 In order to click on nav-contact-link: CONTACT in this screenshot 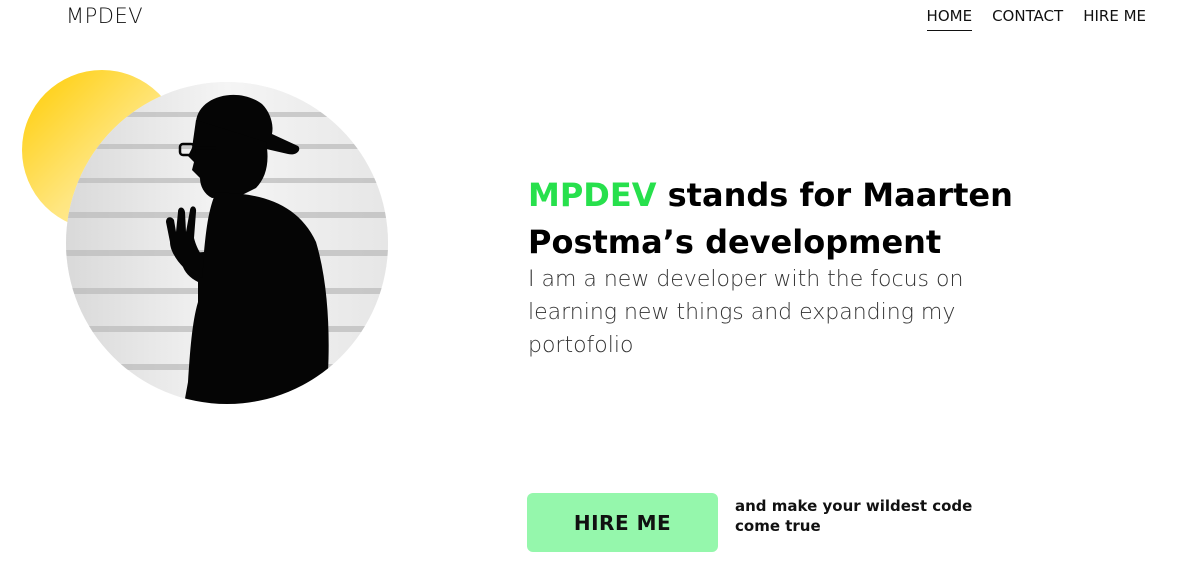, I will do `click(1027, 19)`.